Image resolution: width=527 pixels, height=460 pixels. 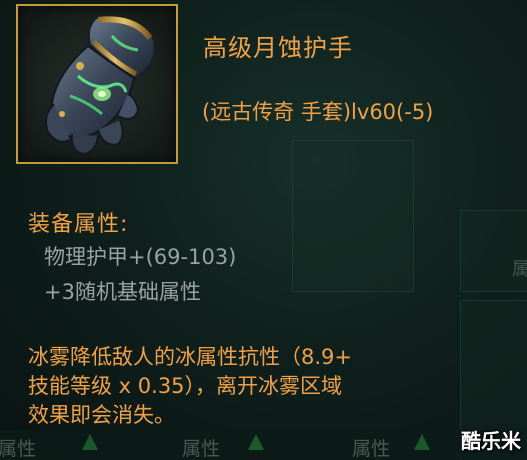 What do you see at coordinates (278, 48) in the screenshot?
I see `item-name: 高级月蚀护手` at bounding box center [278, 48].